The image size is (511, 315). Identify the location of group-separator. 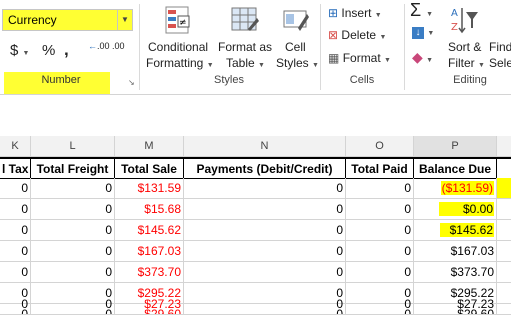
(404, 47).